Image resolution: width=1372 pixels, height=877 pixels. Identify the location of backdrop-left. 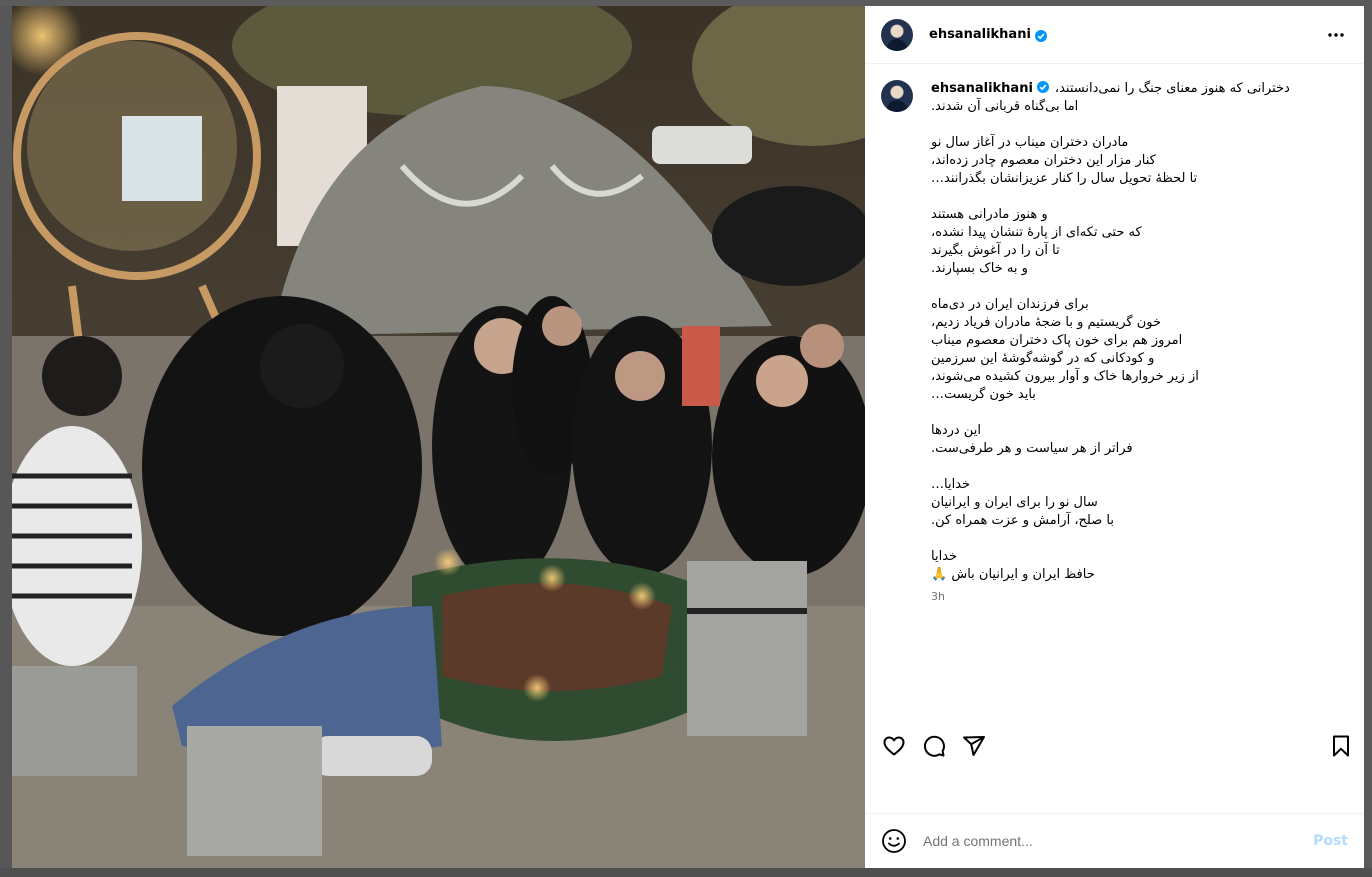
(6, 438).